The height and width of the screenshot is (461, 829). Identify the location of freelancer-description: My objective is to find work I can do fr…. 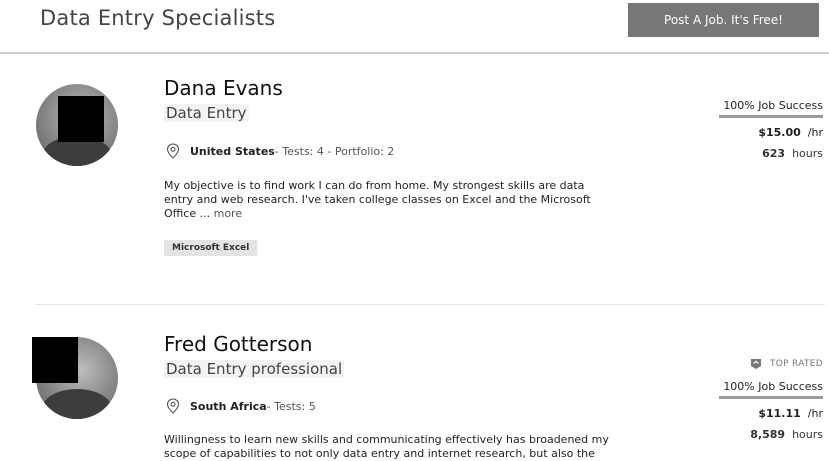
(384, 200).